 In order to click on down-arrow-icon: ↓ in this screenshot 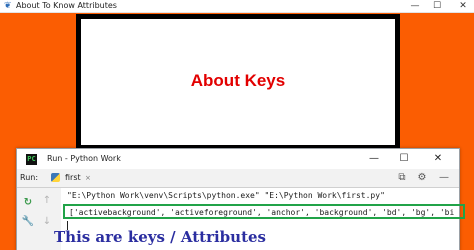, I will do `click(47, 222)`.